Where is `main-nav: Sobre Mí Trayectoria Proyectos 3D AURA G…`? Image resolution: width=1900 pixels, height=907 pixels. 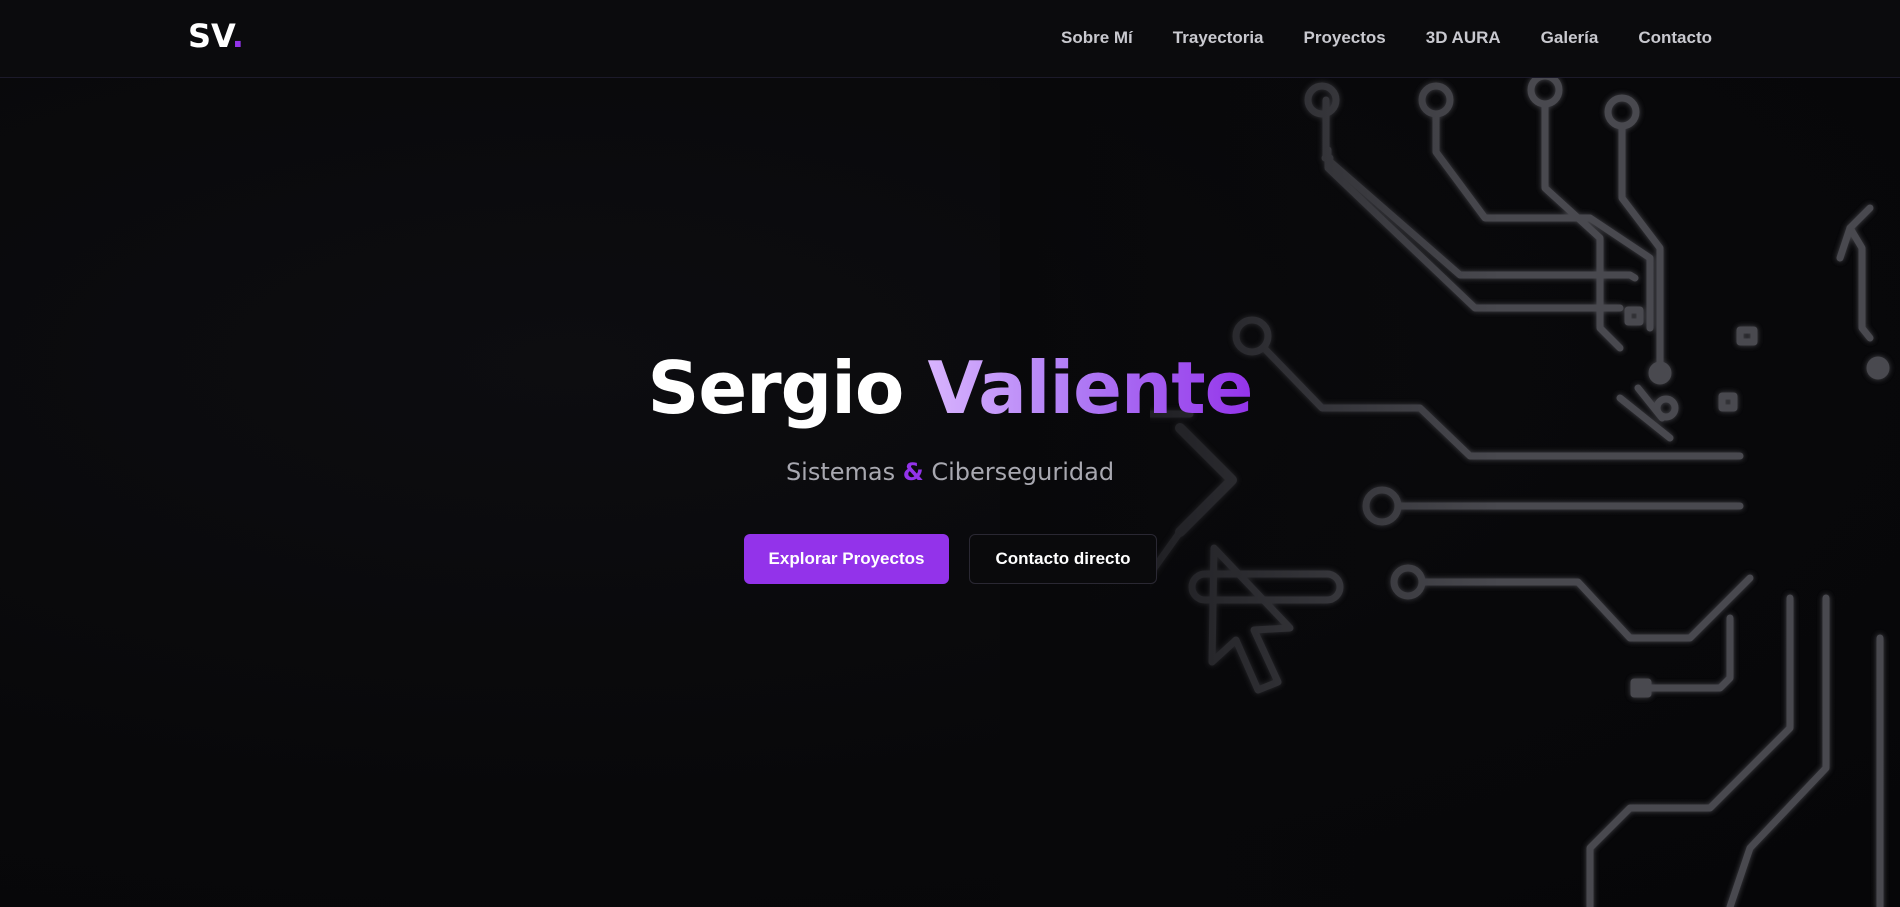 main-nav: Sobre Mí Trayectoria Proyectos 3D AURA G… is located at coordinates (1386, 38).